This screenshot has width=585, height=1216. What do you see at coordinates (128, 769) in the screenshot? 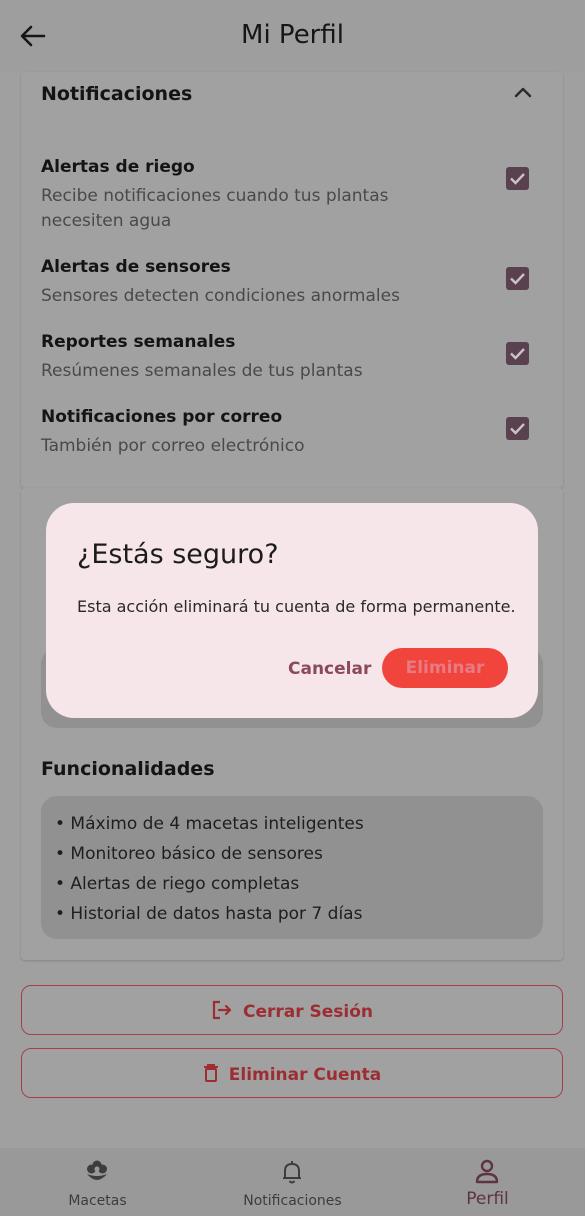
I see `features-section-title: Funcionalidades` at bounding box center [128, 769].